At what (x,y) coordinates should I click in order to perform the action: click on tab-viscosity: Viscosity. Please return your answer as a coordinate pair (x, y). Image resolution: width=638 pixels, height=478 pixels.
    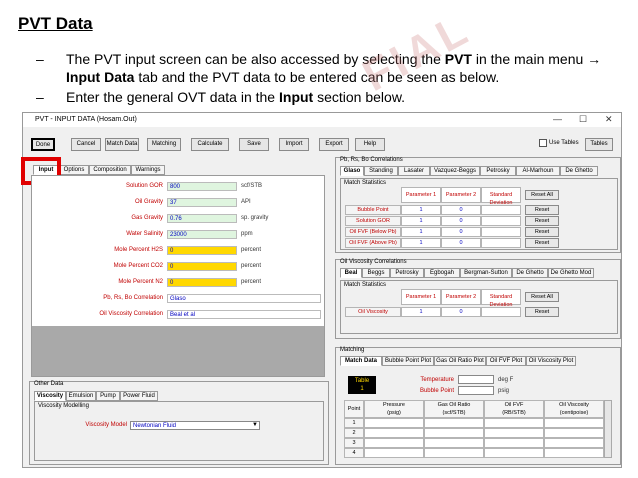
    Looking at the image, I should click on (50, 396).